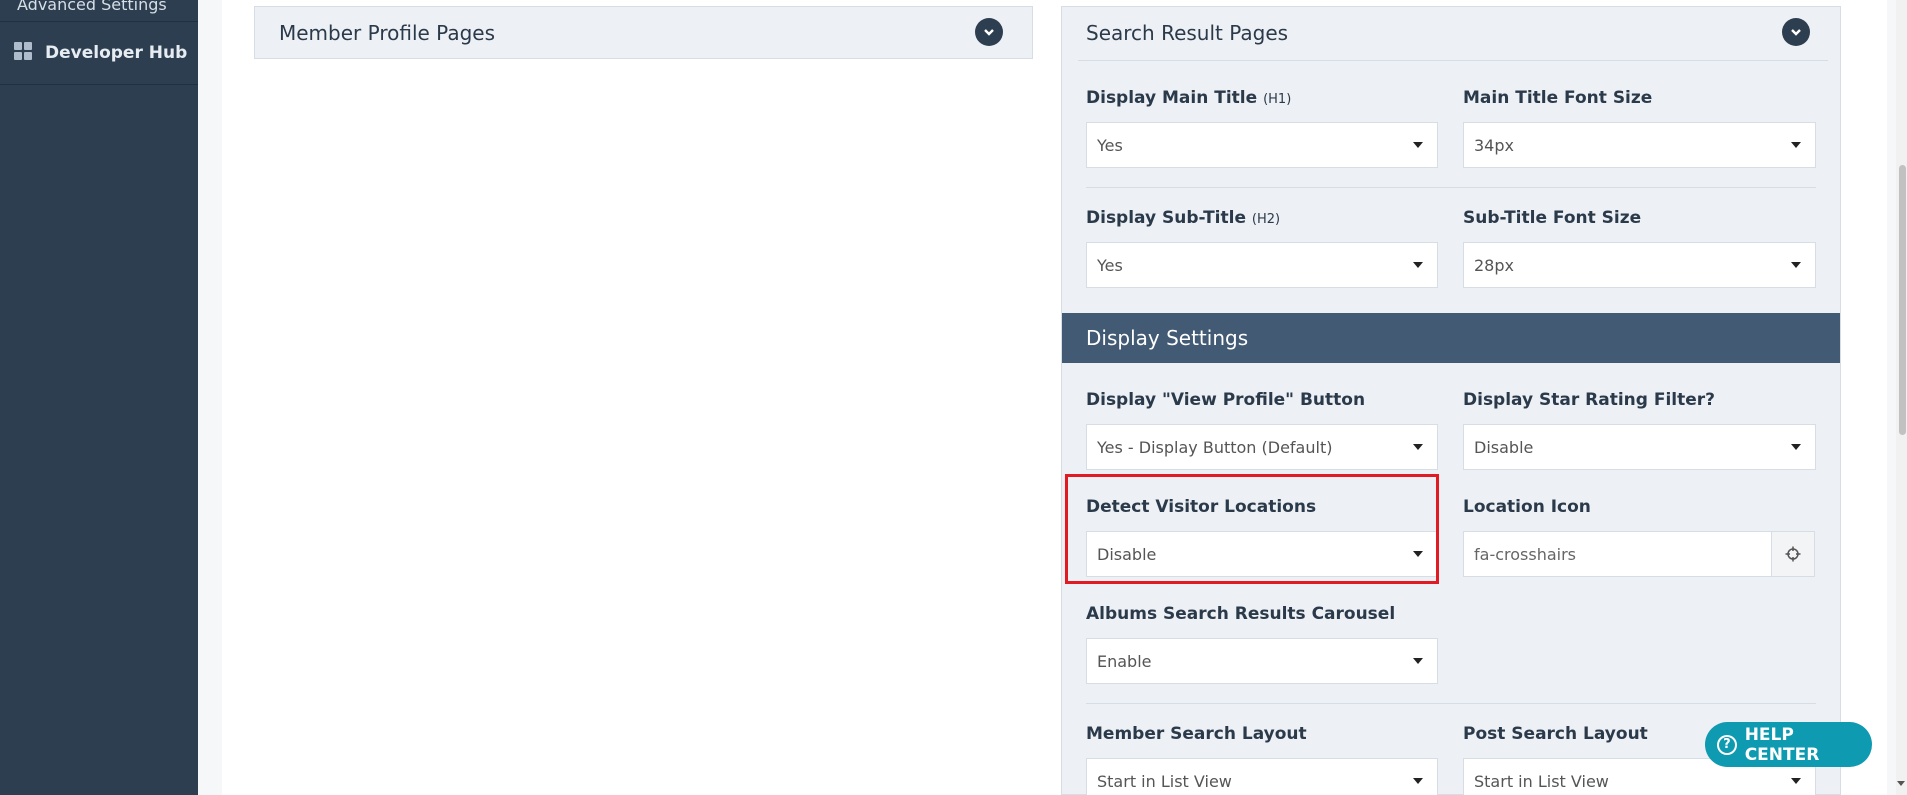 The image size is (1907, 795). I want to click on highlight-box, so click(1252, 529).